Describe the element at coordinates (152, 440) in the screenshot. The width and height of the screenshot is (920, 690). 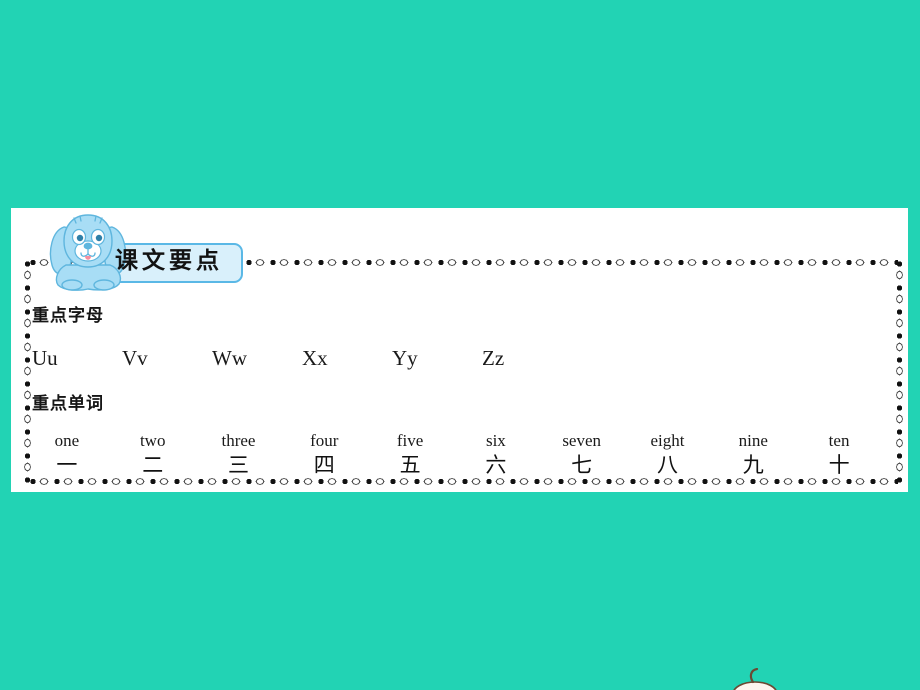
I see `word-english: two` at that location.